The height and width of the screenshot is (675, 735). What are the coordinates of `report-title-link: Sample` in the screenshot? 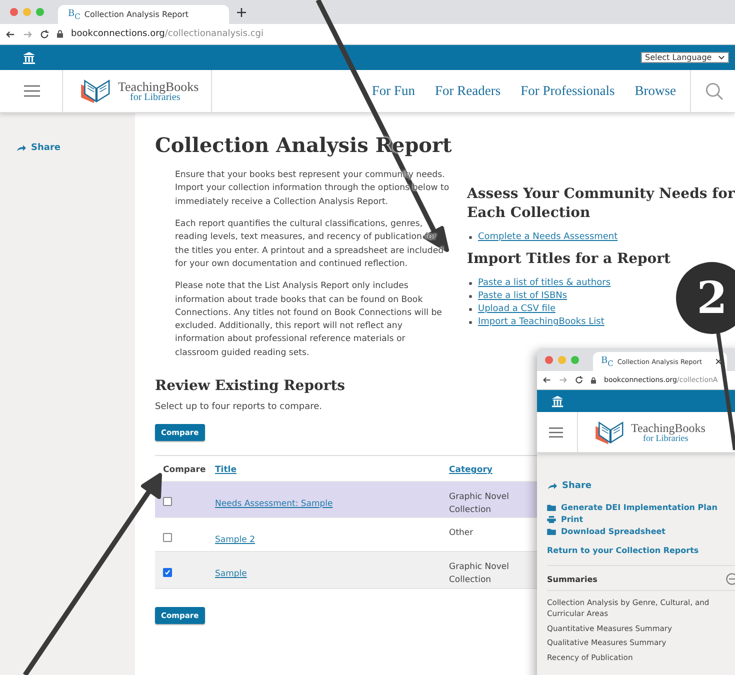 It's located at (231, 574).